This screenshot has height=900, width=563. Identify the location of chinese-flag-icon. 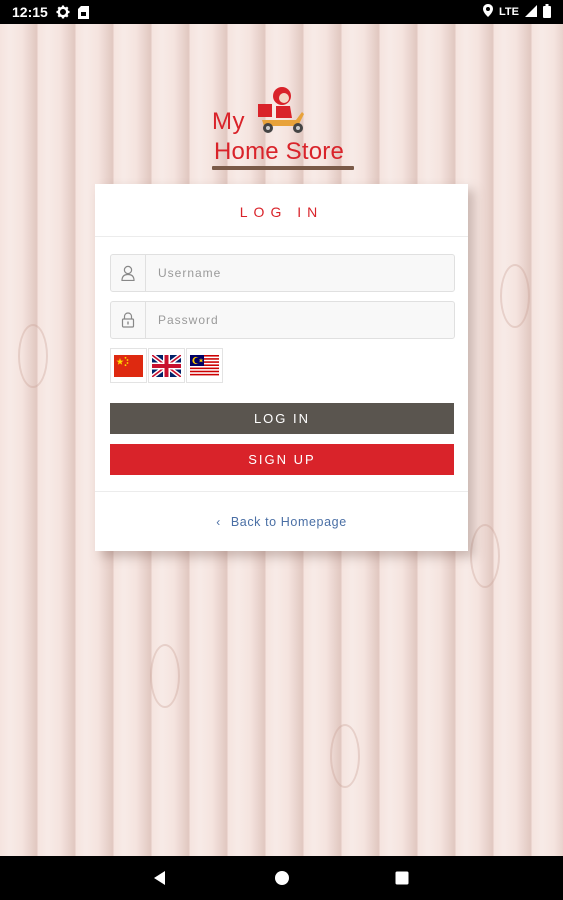
(128, 365).